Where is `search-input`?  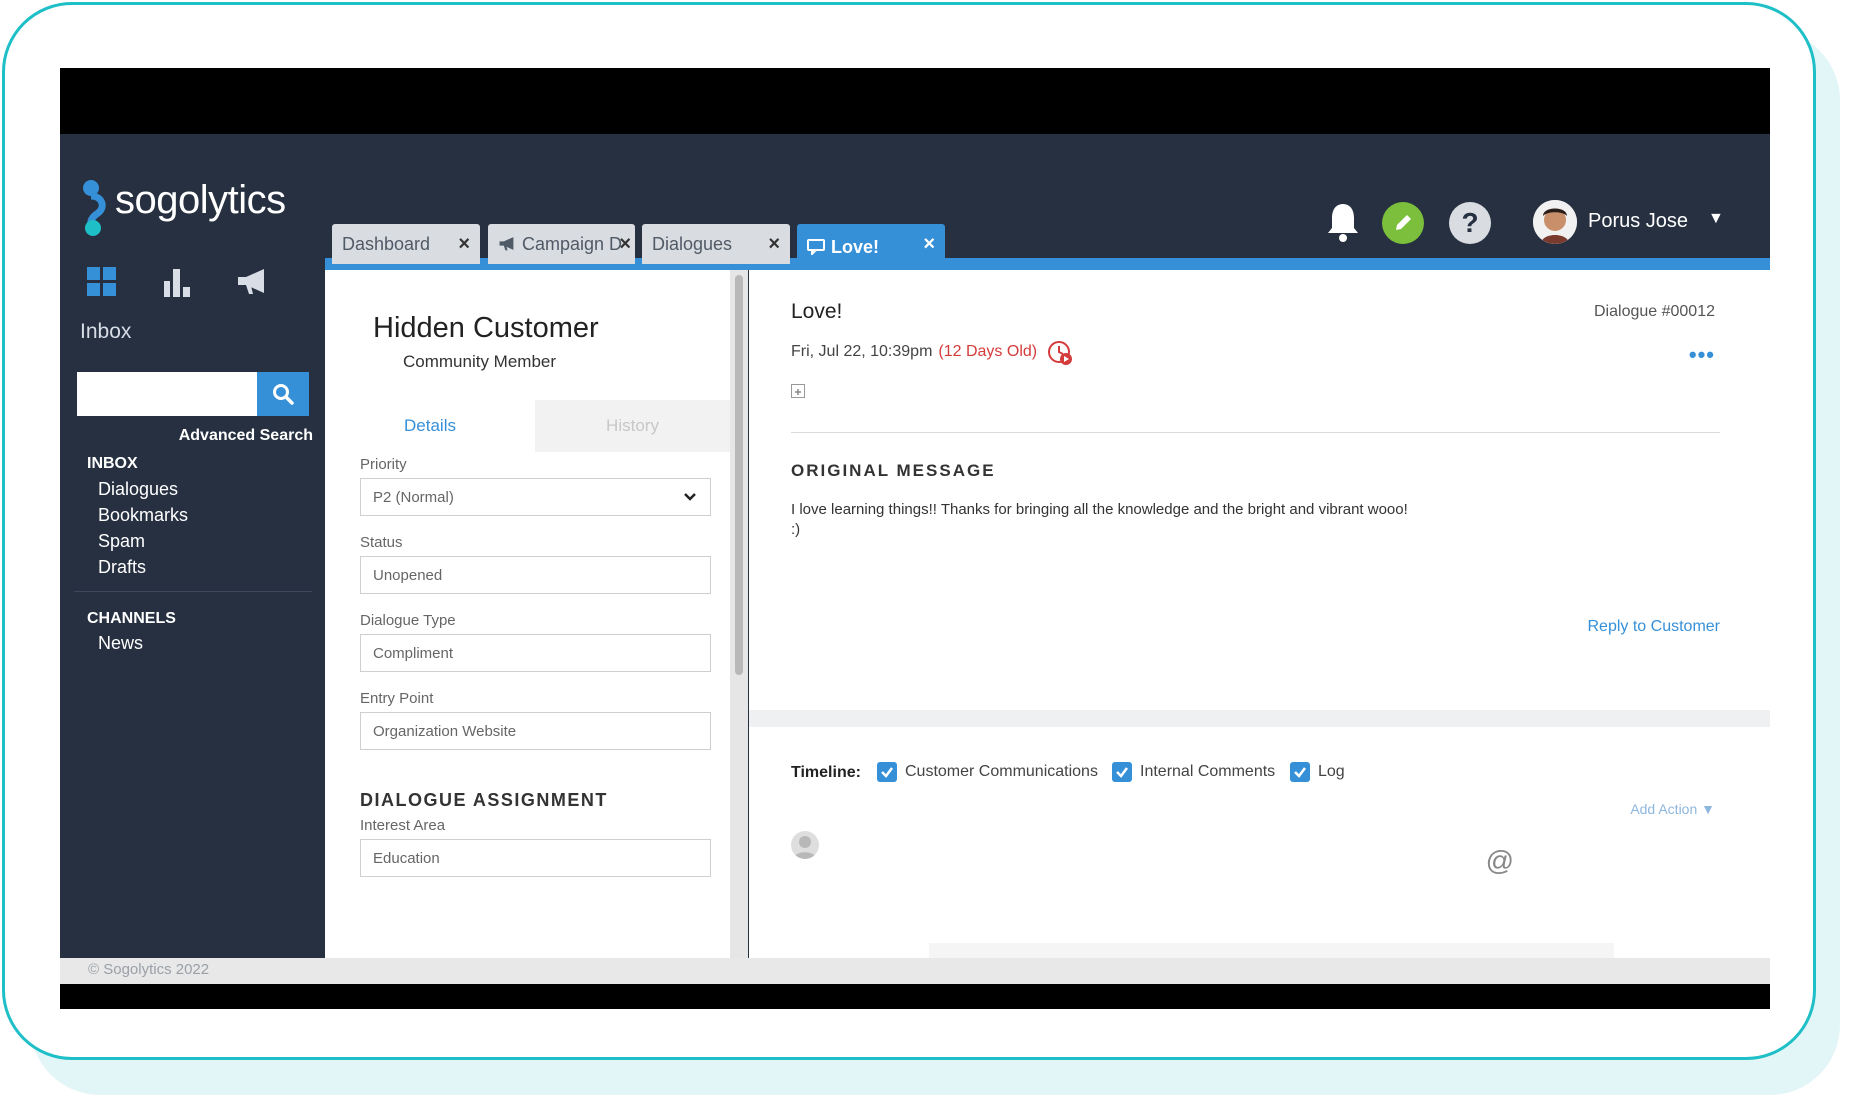 search-input is located at coordinates (167, 394).